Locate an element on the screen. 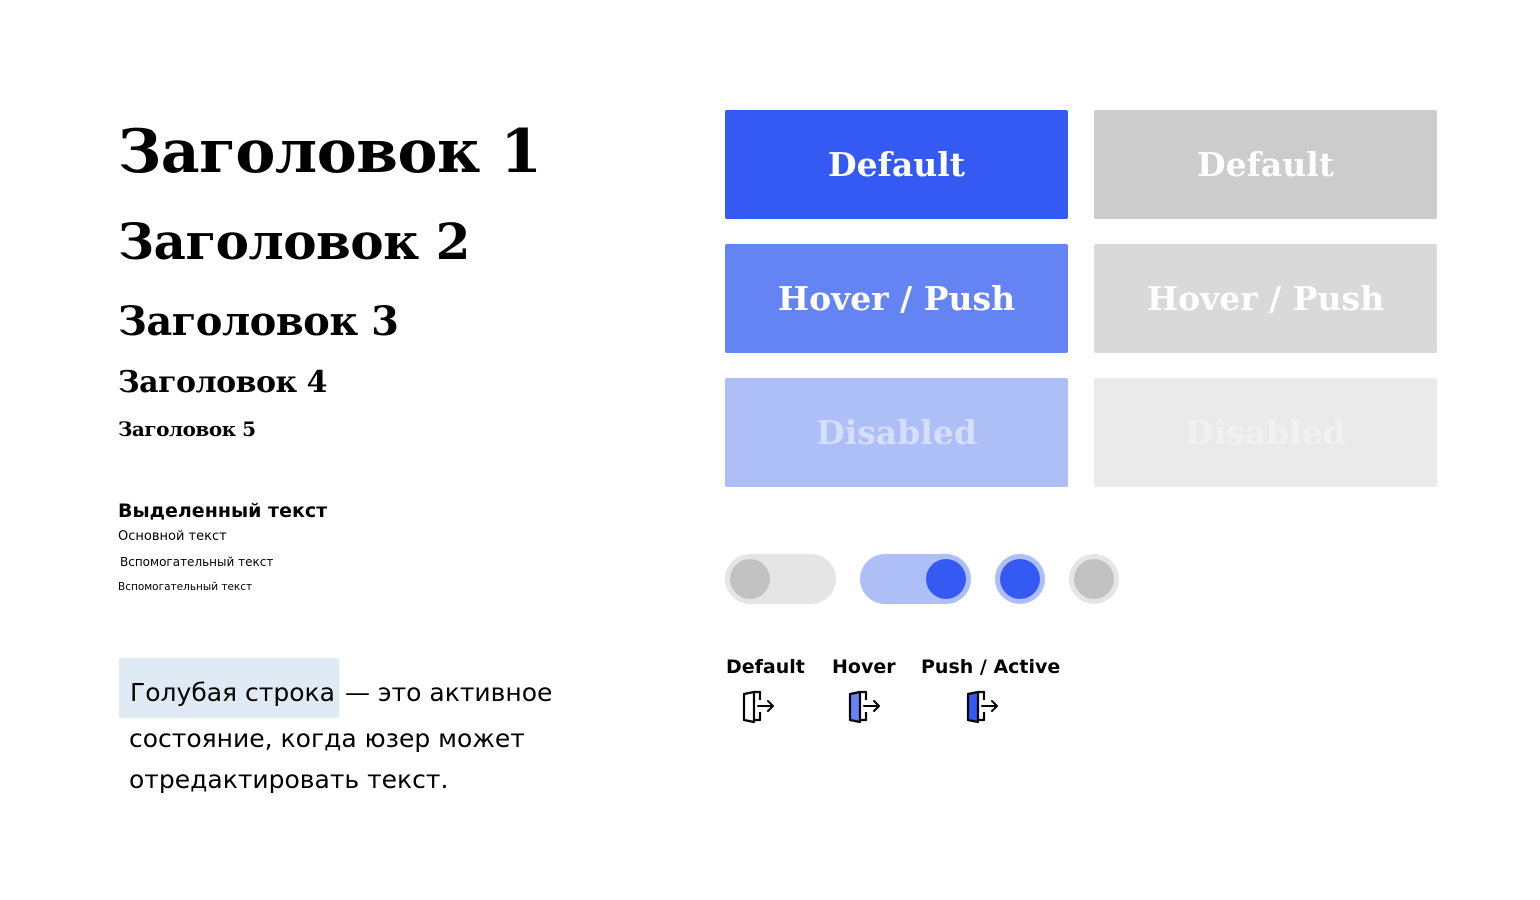 Image resolution: width=1540 pixels, height=900 pixels. icon-state-label-hover: Hover is located at coordinates (864, 667).